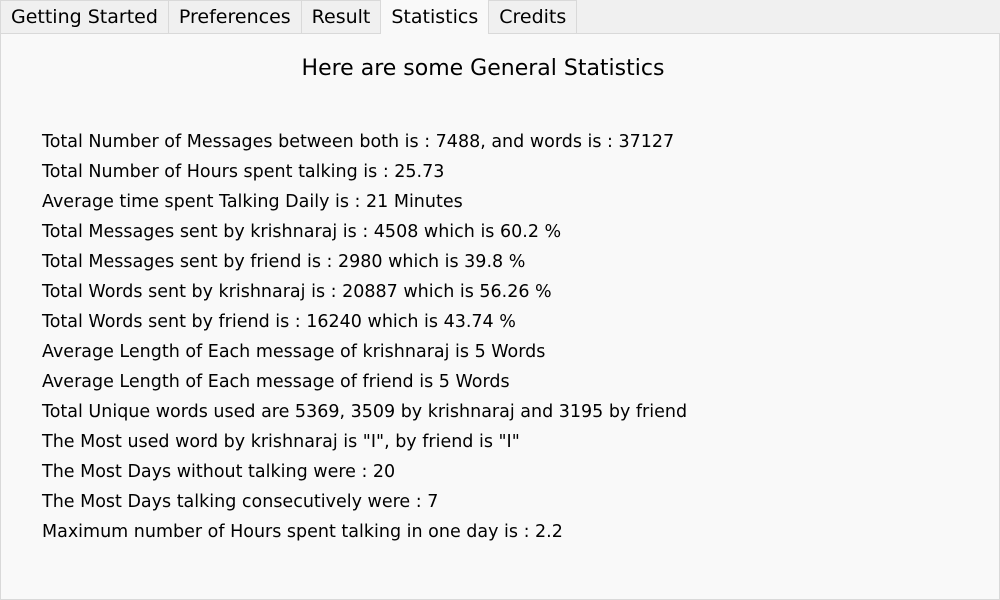 Image resolution: width=1000 pixels, height=600 pixels. Describe the element at coordinates (234, 16) in the screenshot. I see `tab-preferences: Preferences` at that location.